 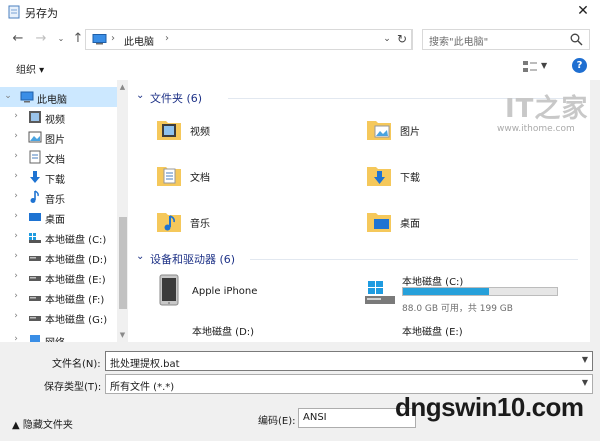 I want to click on group-divider, so click(x=414, y=259).